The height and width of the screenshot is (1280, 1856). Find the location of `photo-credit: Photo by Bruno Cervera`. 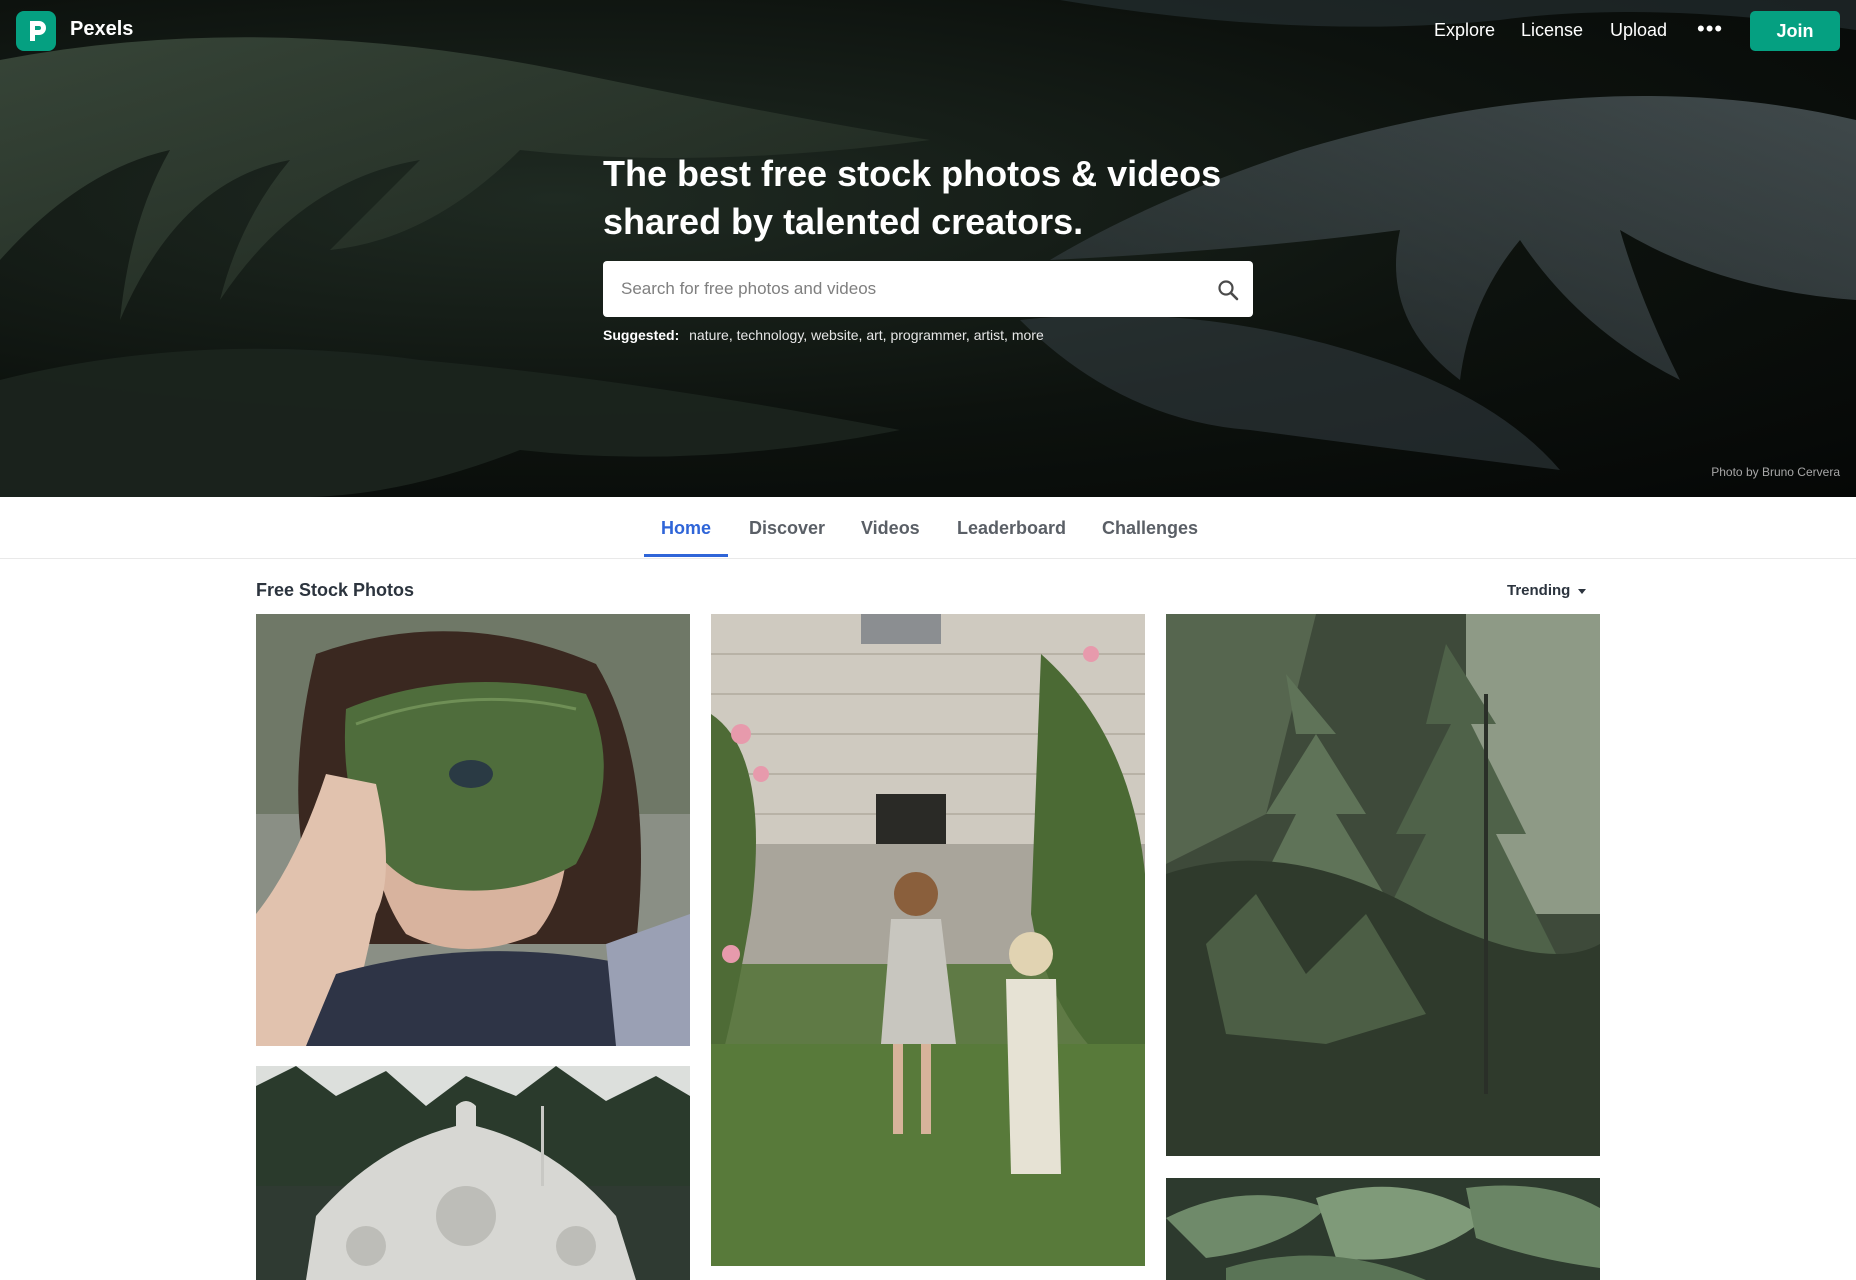

photo-credit: Photo by Bruno Cervera is located at coordinates (1775, 472).